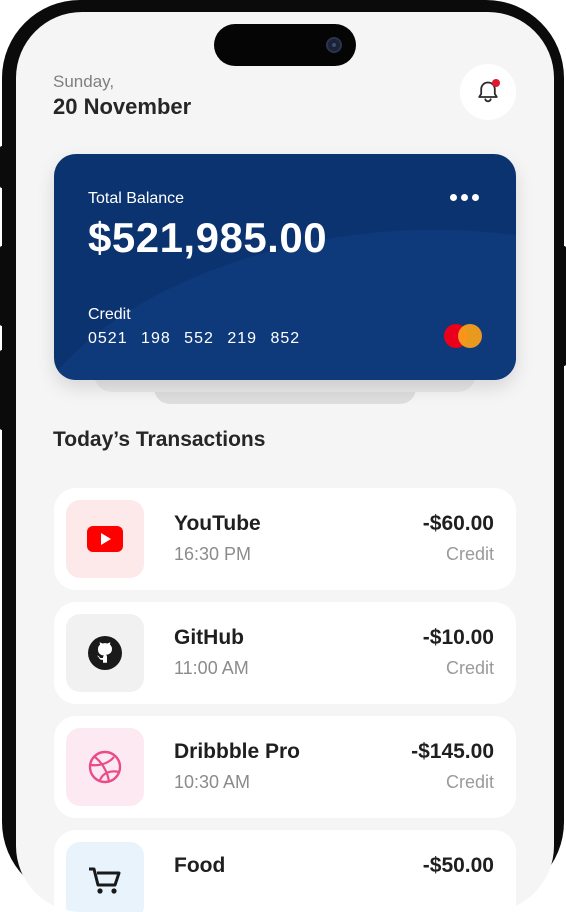 The width and height of the screenshot is (566, 912). Describe the element at coordinates (105, 880) in the screenshot. I see `cart-icon` at that location.